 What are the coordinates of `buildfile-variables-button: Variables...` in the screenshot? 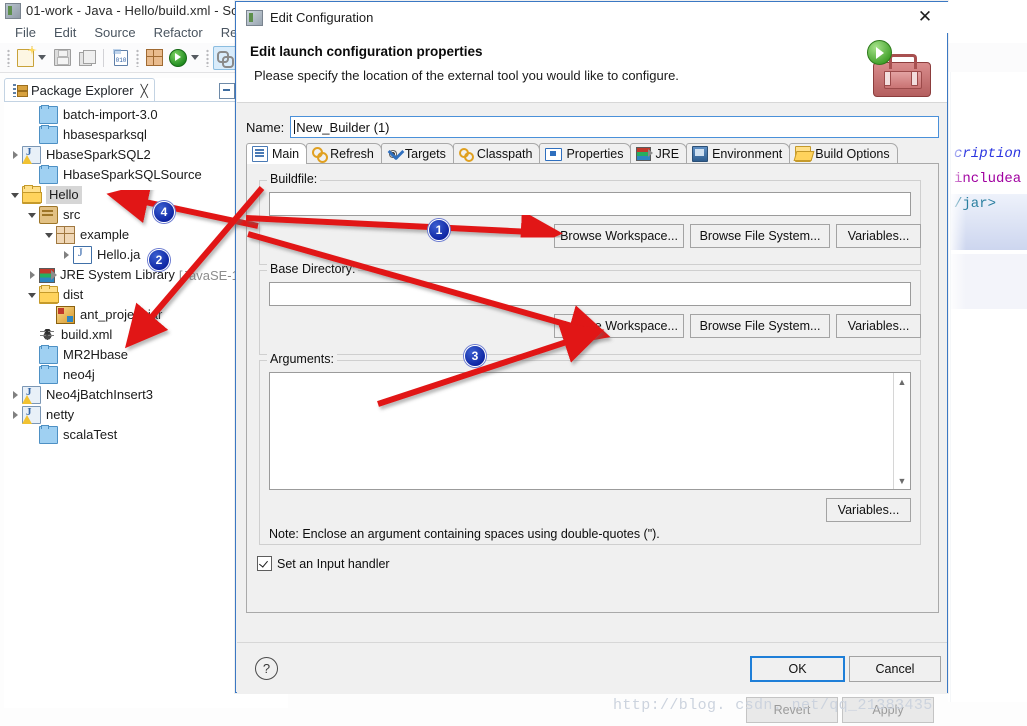 It's located at (878, 236).